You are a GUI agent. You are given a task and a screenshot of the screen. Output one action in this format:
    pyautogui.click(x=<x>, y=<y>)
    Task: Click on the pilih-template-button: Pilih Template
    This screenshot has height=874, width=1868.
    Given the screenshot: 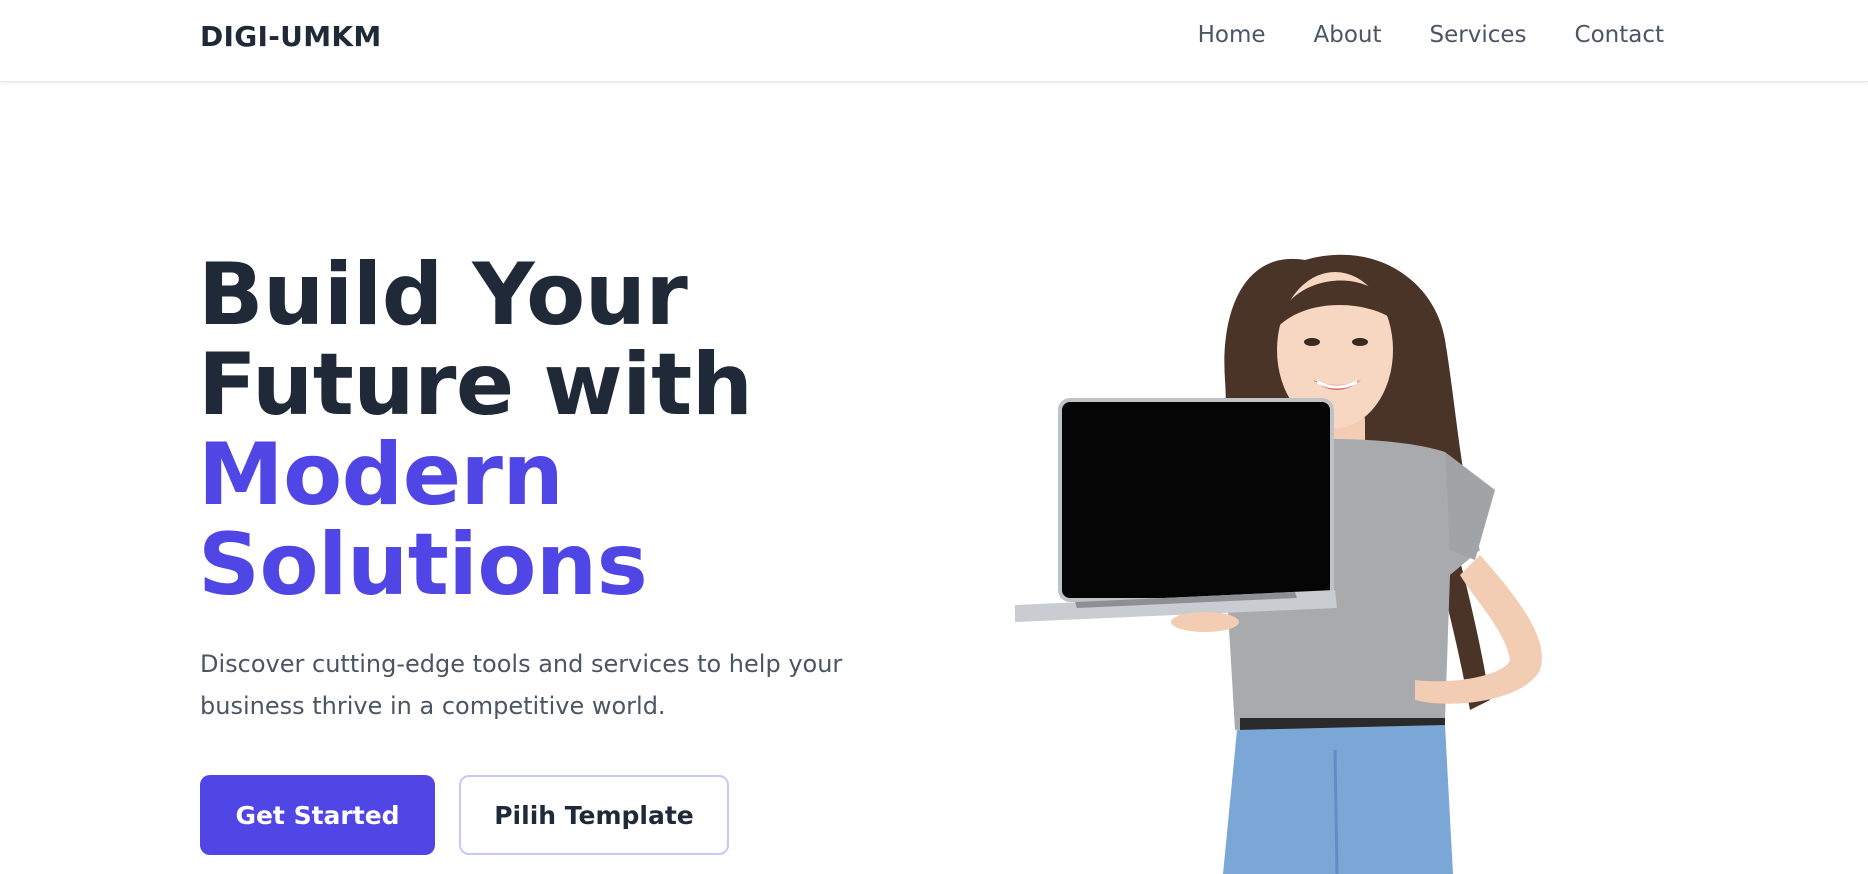 What is the action you would take?
    pyautogui.click(x=594, y=815)
    